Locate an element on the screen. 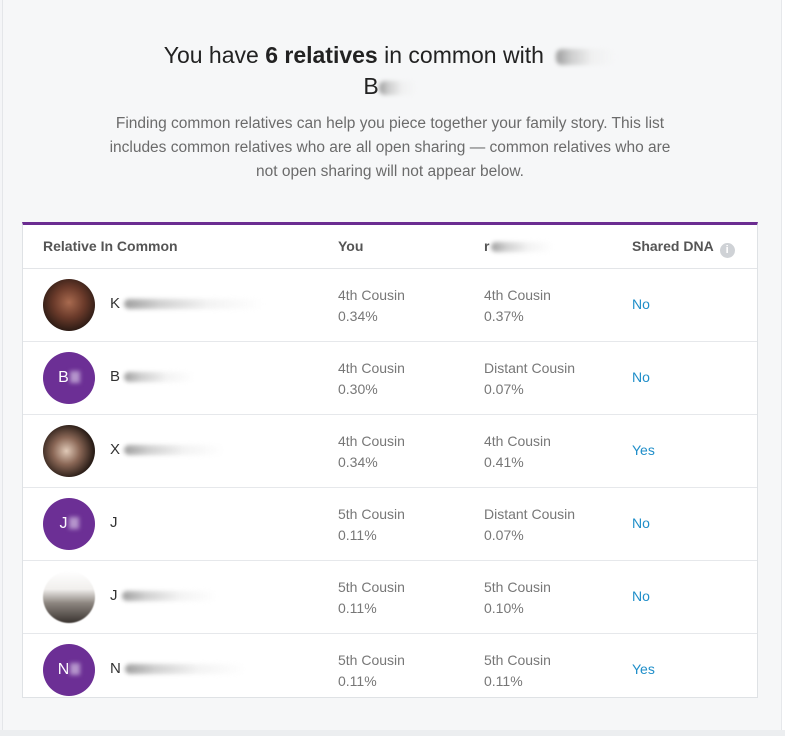  col-match: r is located at coordinates (519, 246).